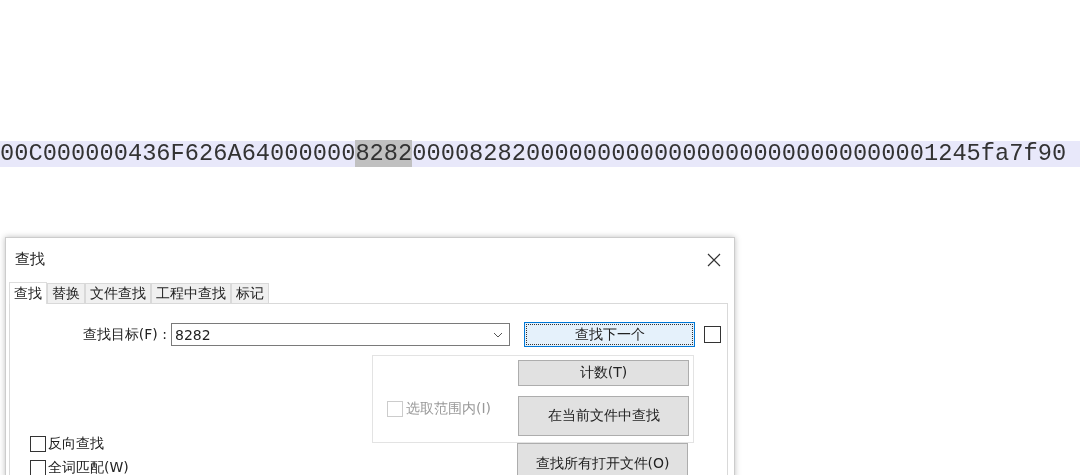  I want to click on find-target-label: 查找目标(F) :, so click(124, 334).